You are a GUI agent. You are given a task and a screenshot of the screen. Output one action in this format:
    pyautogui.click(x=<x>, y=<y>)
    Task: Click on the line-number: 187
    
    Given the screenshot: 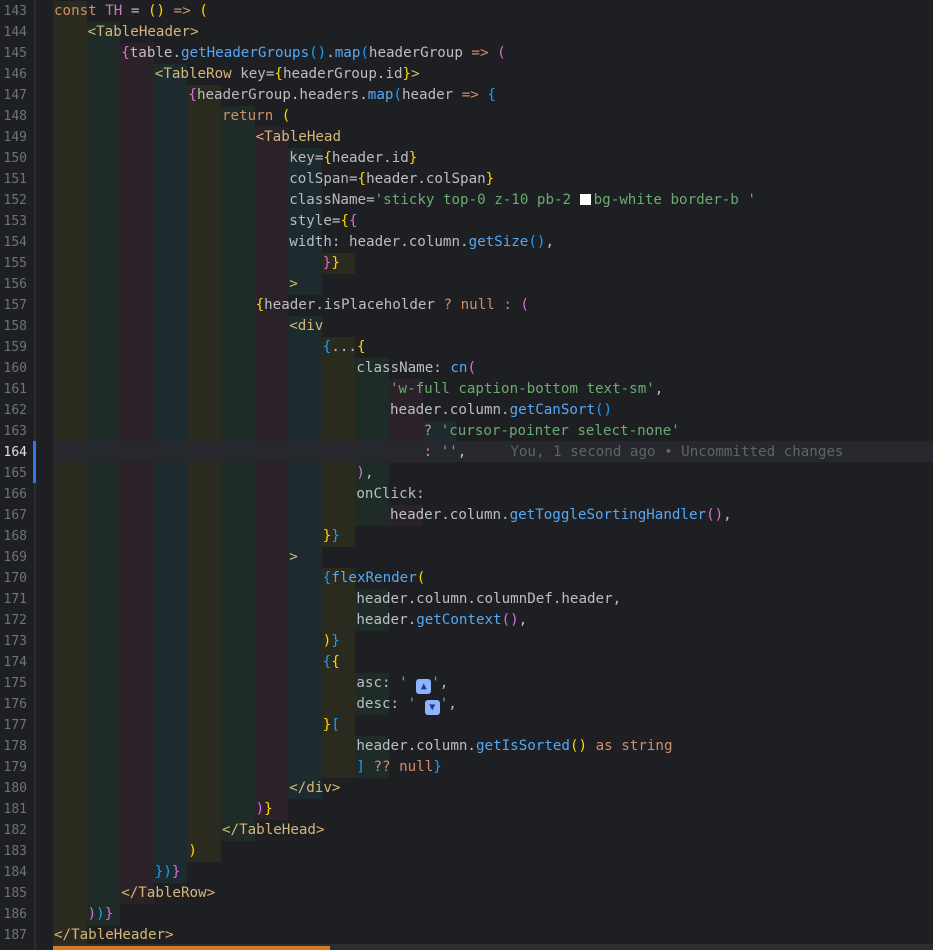 What is the action you would take?
    pyautogui.click(x=13, y=935)
    